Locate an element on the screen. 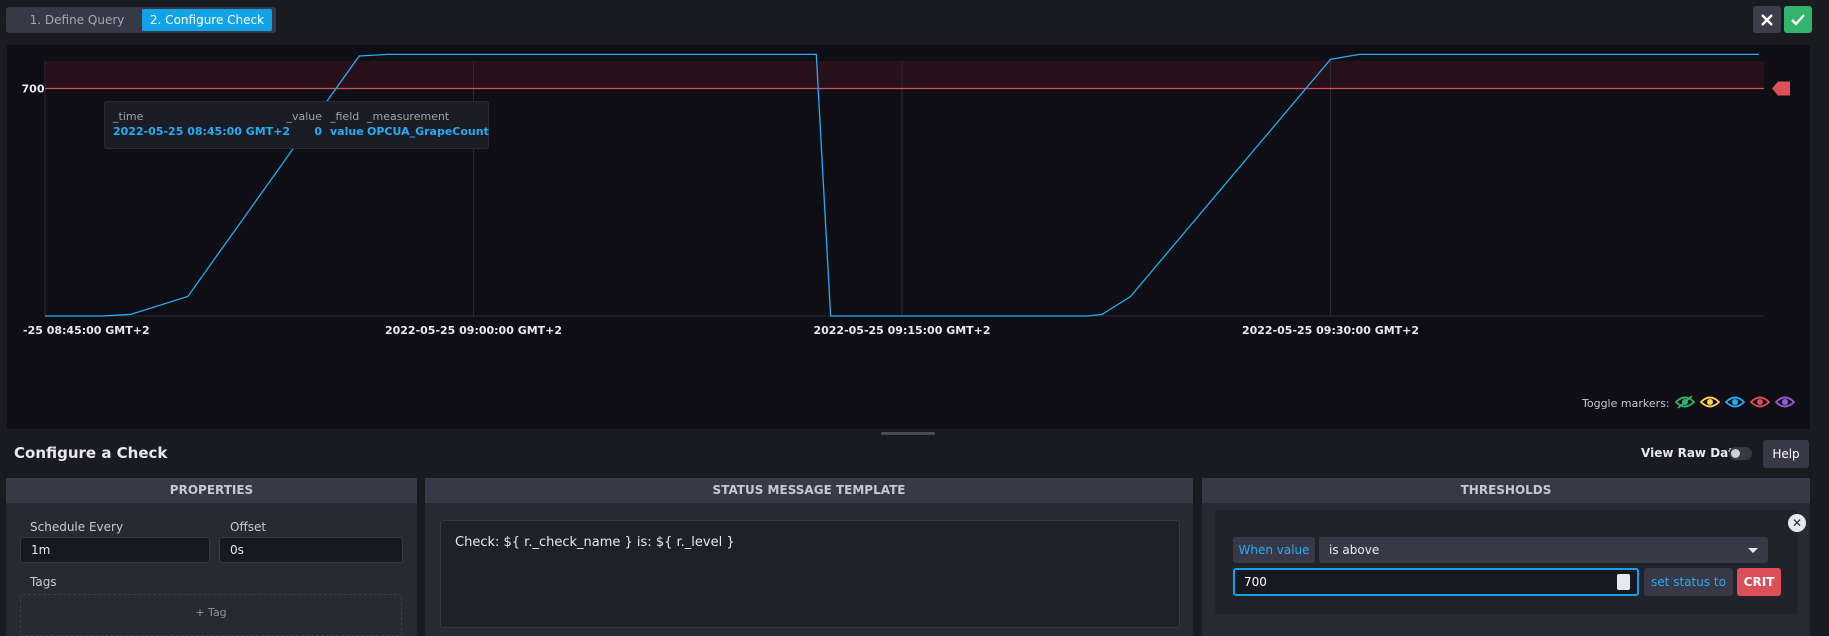 The image size is (1829, 636). tooltip-col-field: _field value is located at coordinates (347, 124).